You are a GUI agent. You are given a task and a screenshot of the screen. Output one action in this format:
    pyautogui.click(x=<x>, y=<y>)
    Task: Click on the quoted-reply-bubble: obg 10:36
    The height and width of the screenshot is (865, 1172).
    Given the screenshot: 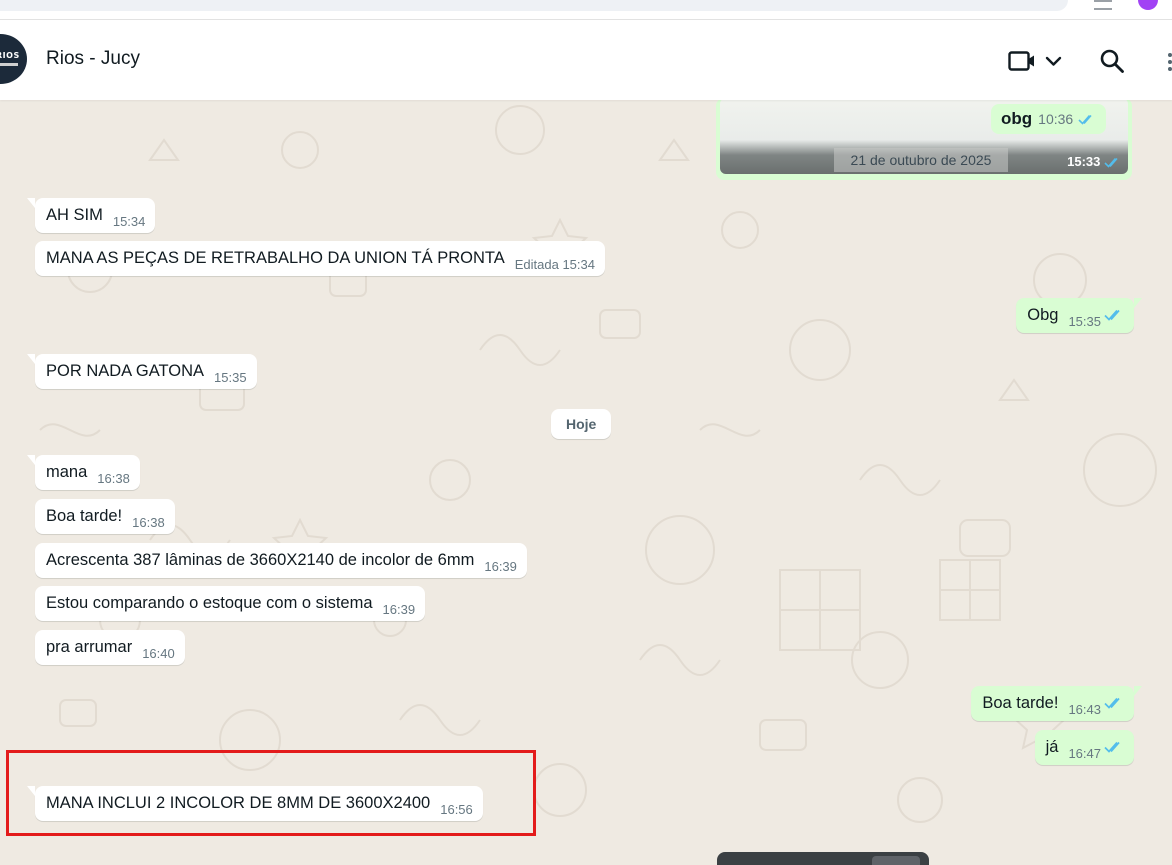 What is the action you would take?
    pyautogui.click(x=1048, y=119)
    